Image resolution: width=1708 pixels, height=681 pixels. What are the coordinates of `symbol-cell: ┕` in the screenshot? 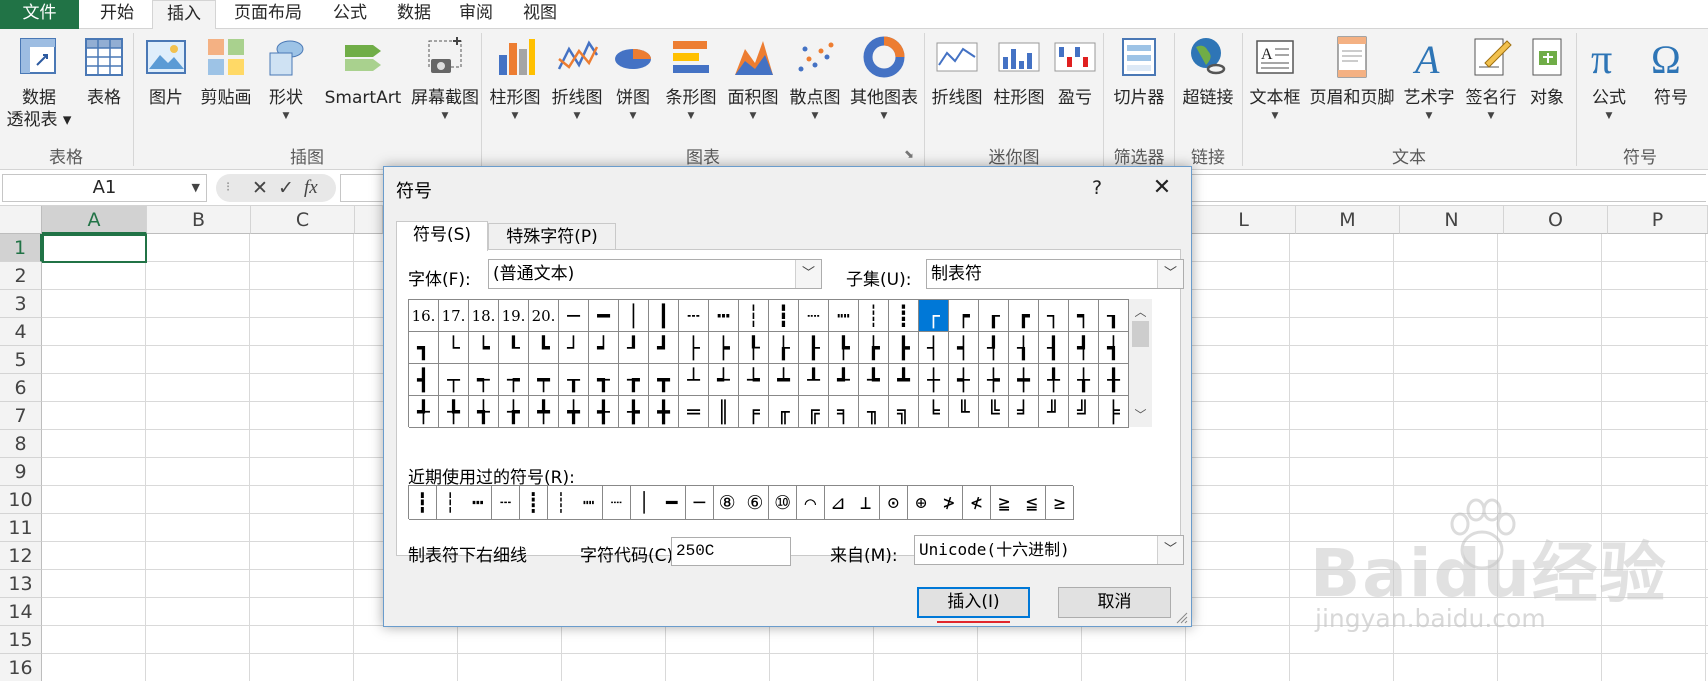 It's located at (484, 348).